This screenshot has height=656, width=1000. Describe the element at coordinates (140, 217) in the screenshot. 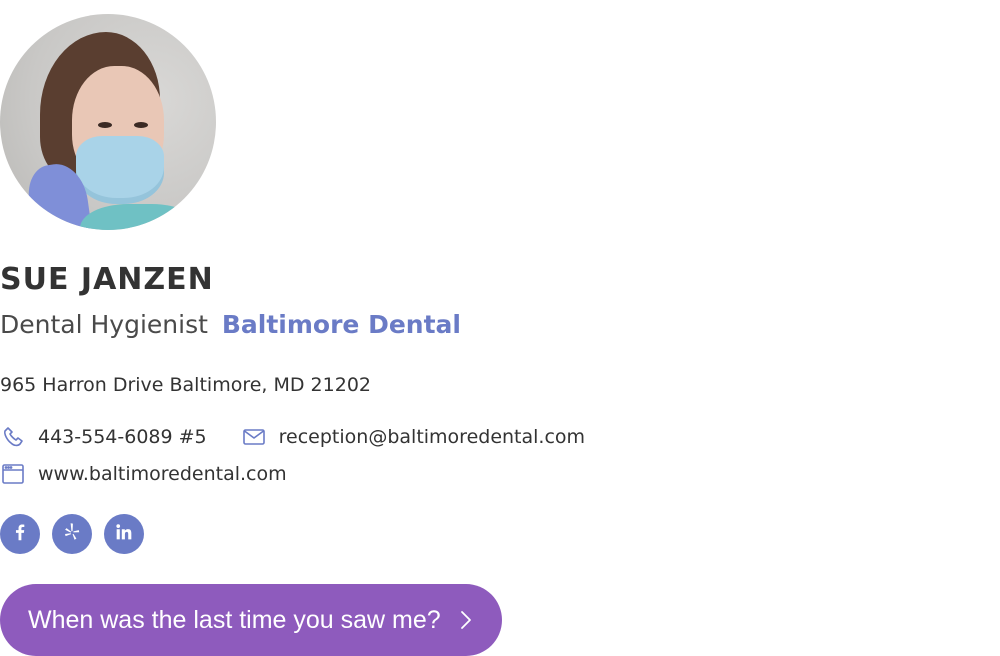

I see `avatar-shoulder` at that location.